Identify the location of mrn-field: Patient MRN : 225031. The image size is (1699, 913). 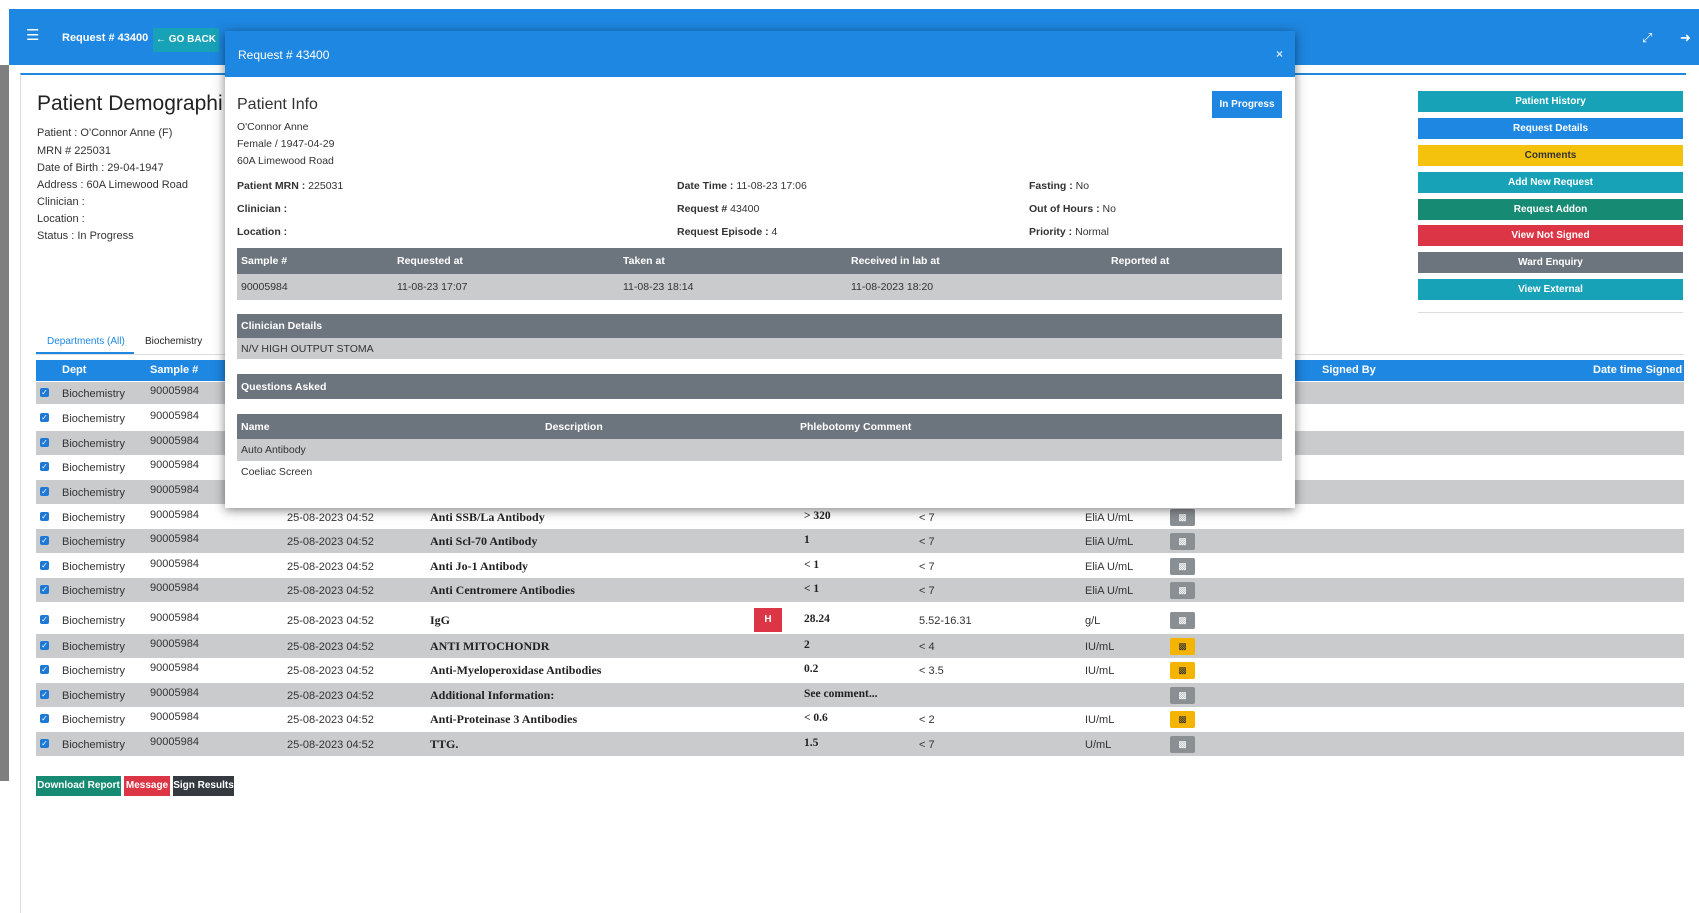
(290, 186).